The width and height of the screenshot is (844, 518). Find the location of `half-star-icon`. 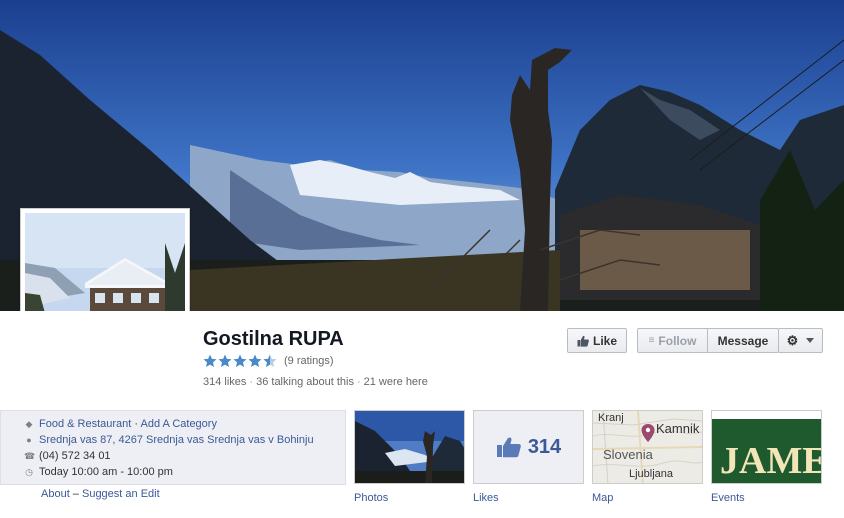

half-star-icon is located at coordinates (270, 360).